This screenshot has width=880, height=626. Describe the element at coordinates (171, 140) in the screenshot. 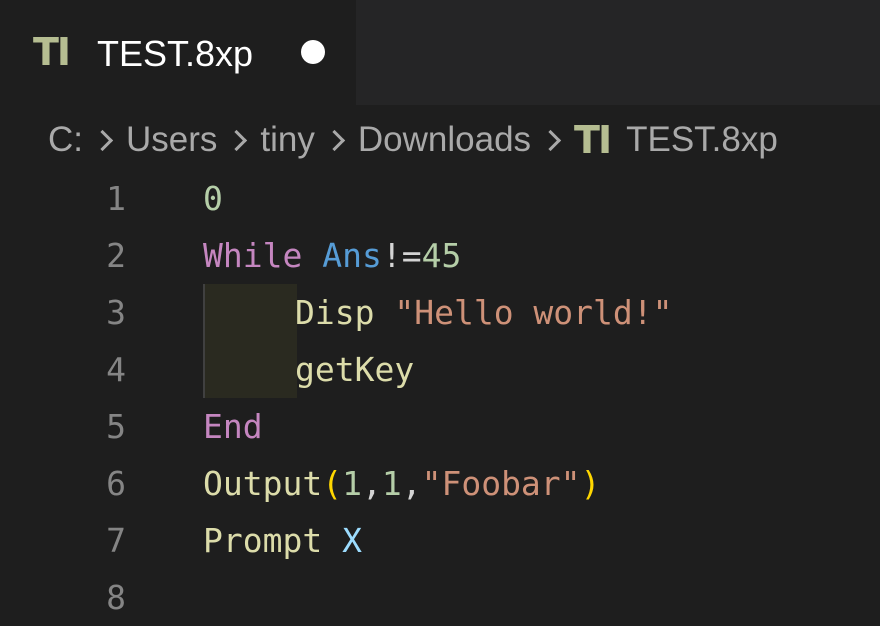

I see `breadcrumb-item-users: Users` at that location.